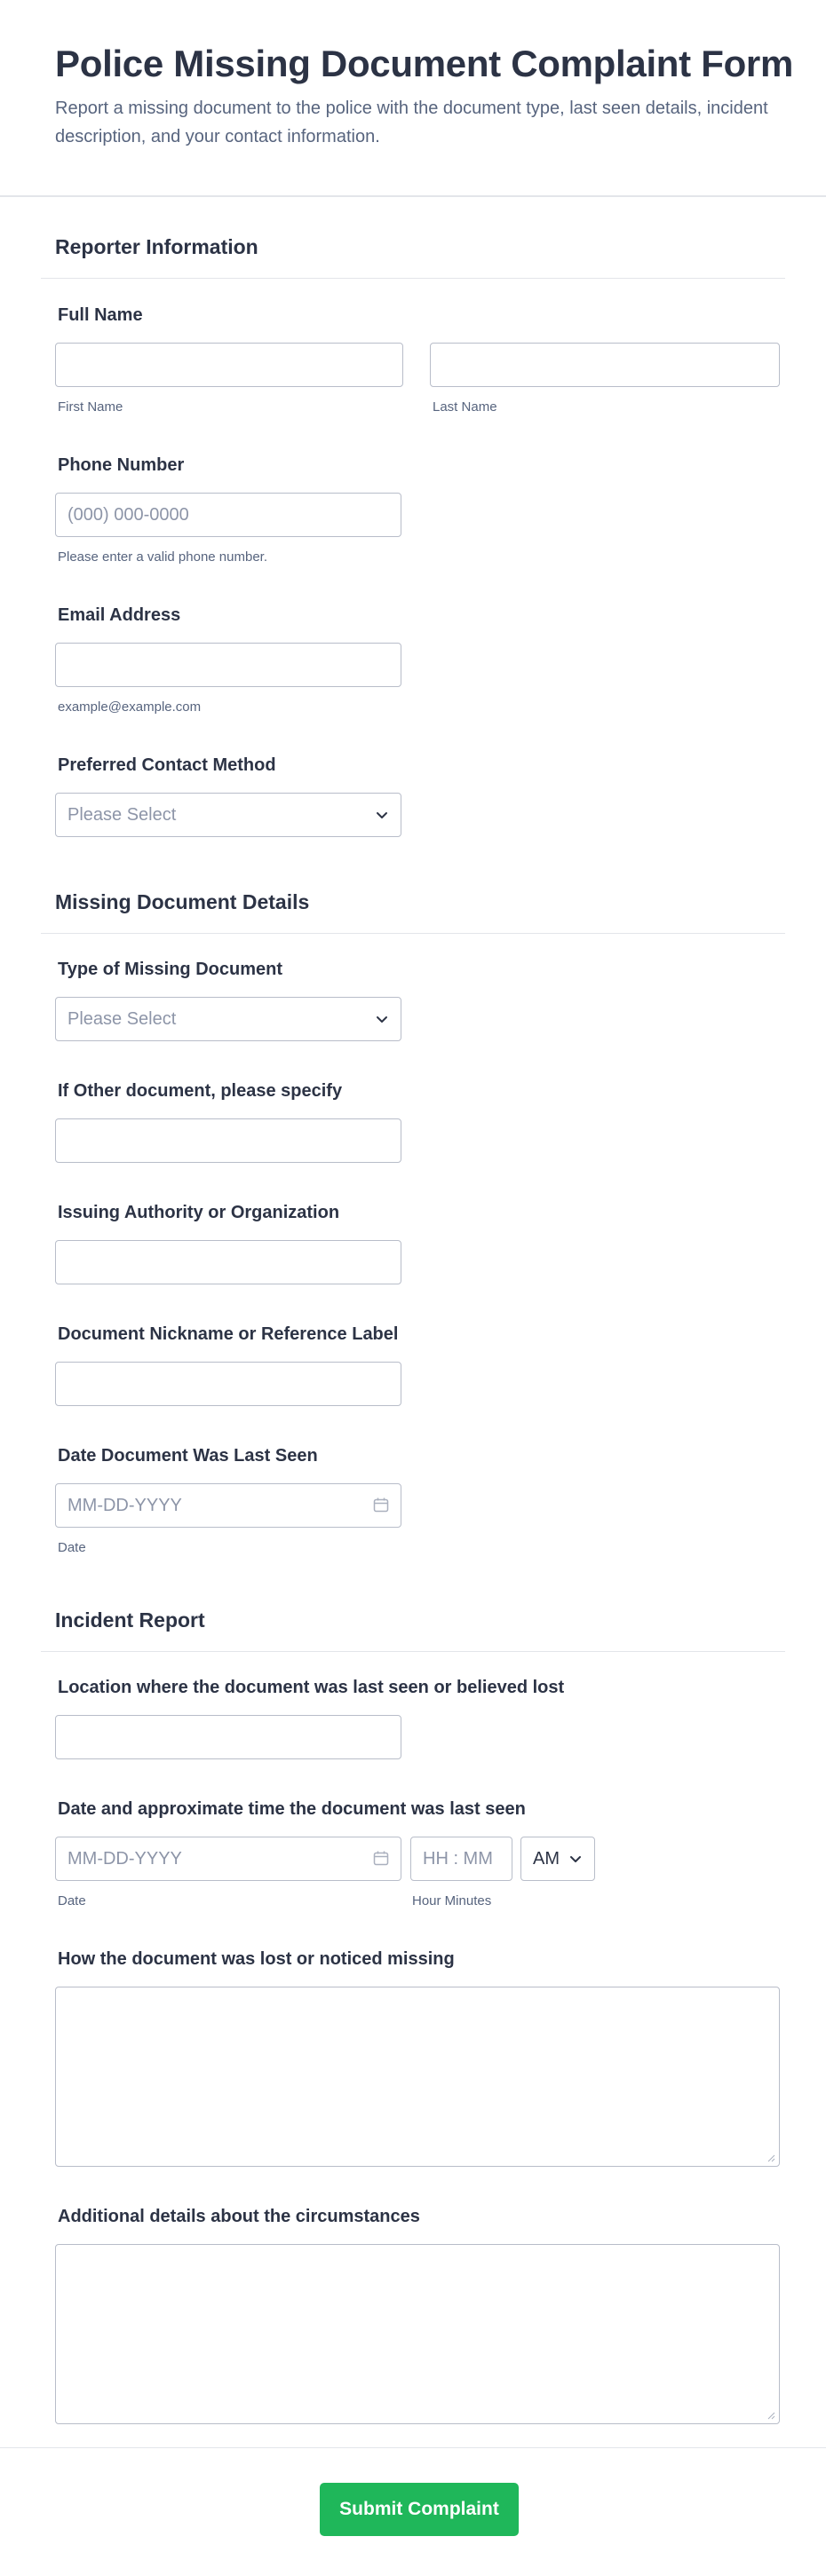 This screenshot has width=826, height=2576. What do you see at coordinates (170, 969) in the screenshot?
I see `doc-type-label: Type of Missing Document` at bounding box center [170, 969].